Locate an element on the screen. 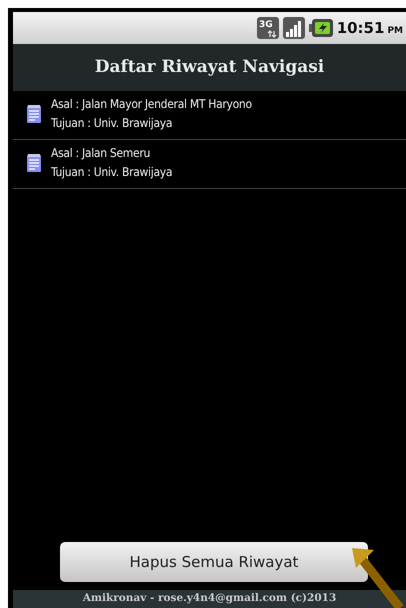 The width and height of the screenshot is (406, 608). network-icon: 3G is located at coordinates (267, 28).